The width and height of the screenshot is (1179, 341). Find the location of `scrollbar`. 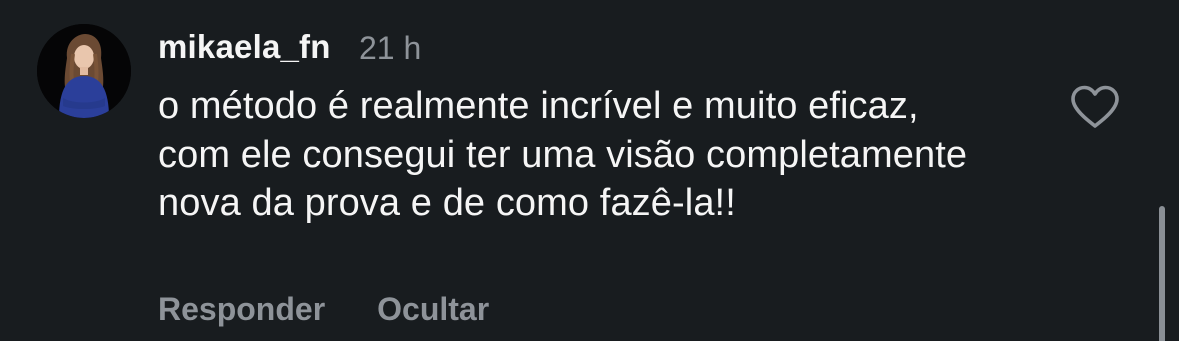

scrollbar is located at coordinates (1162, 273).